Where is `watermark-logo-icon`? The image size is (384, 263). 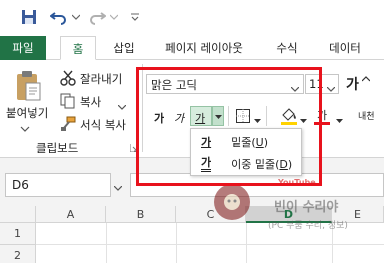 watermark-logo-icon is located at coordinates (232, 202).